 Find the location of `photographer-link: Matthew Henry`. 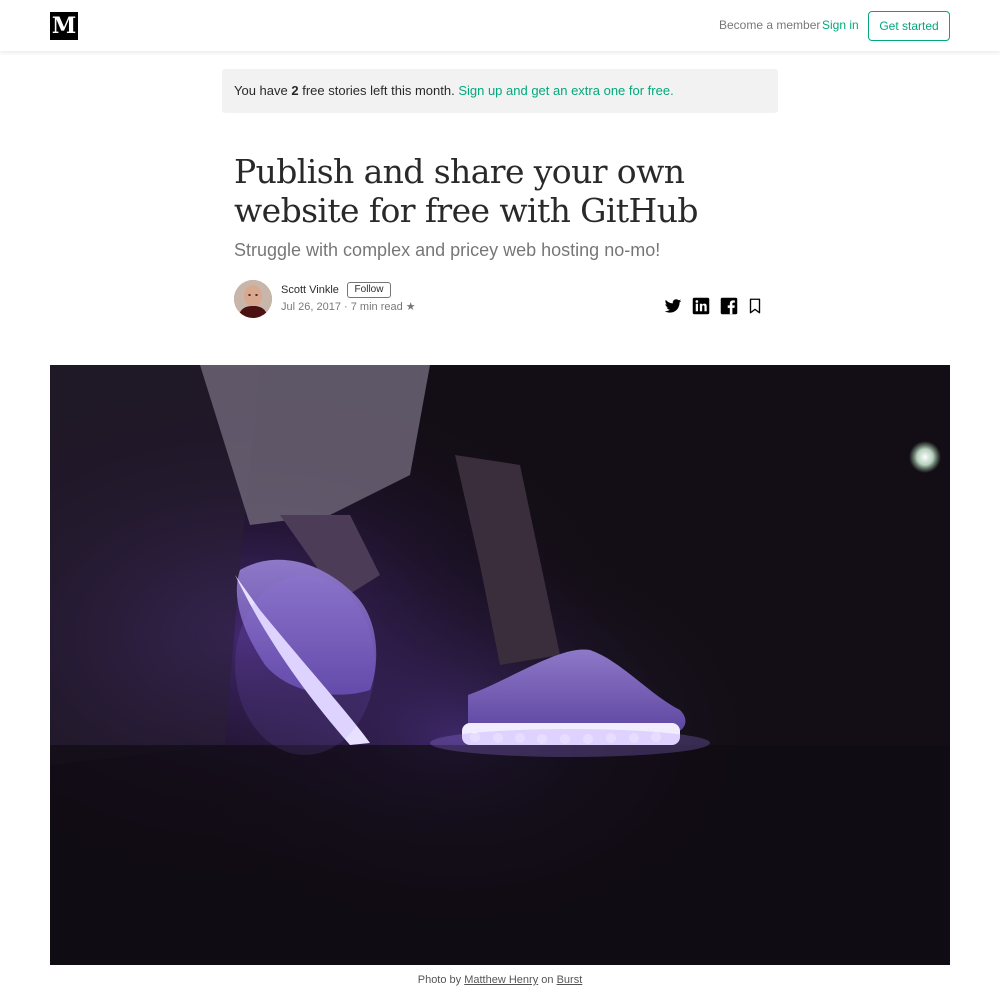

photographer-link: Matthew Henry is located at coordinates (501, 980).